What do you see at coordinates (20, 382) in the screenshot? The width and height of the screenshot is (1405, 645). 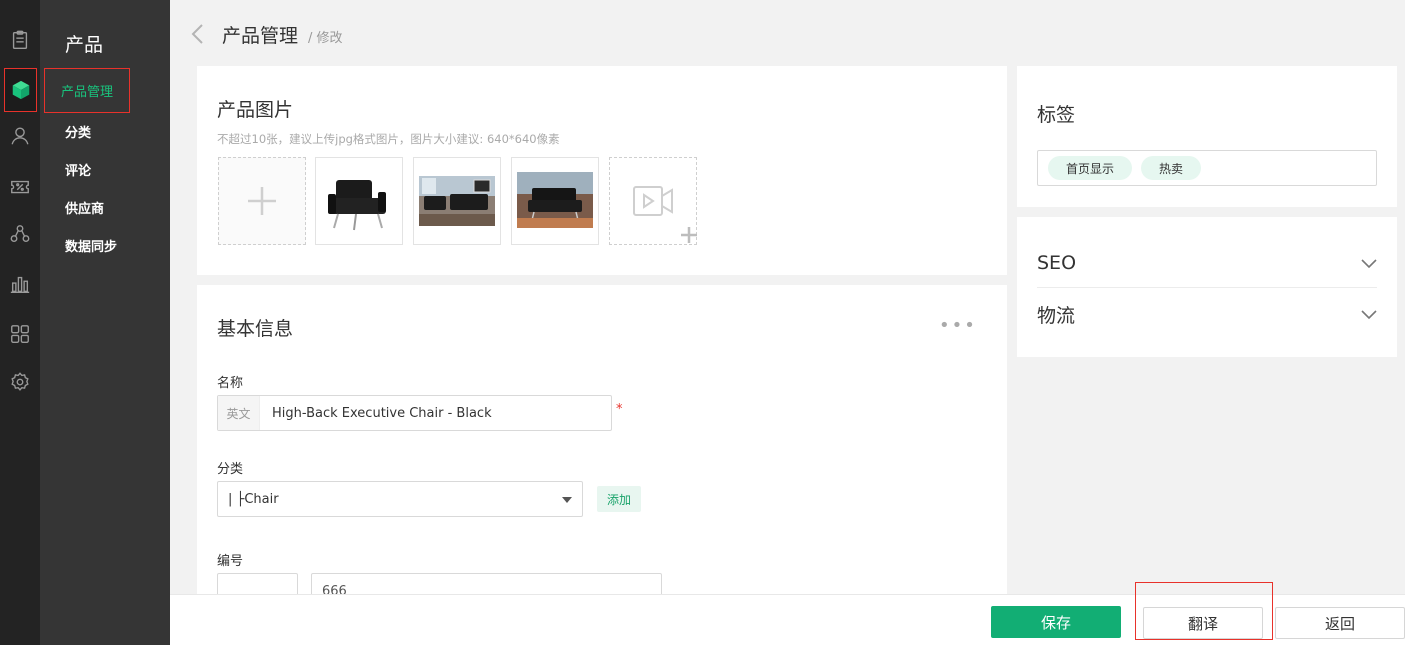 I see `settings-icon` at bounding box center [20, 382].